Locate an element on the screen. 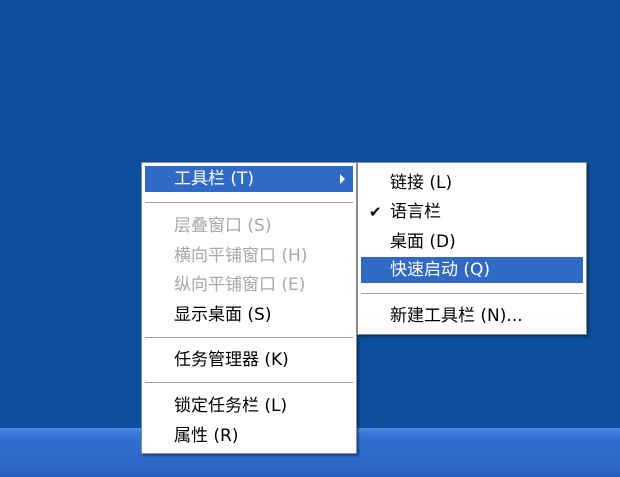  submenu-item-links: 链接 (L) is located at coordinates (472, 183).